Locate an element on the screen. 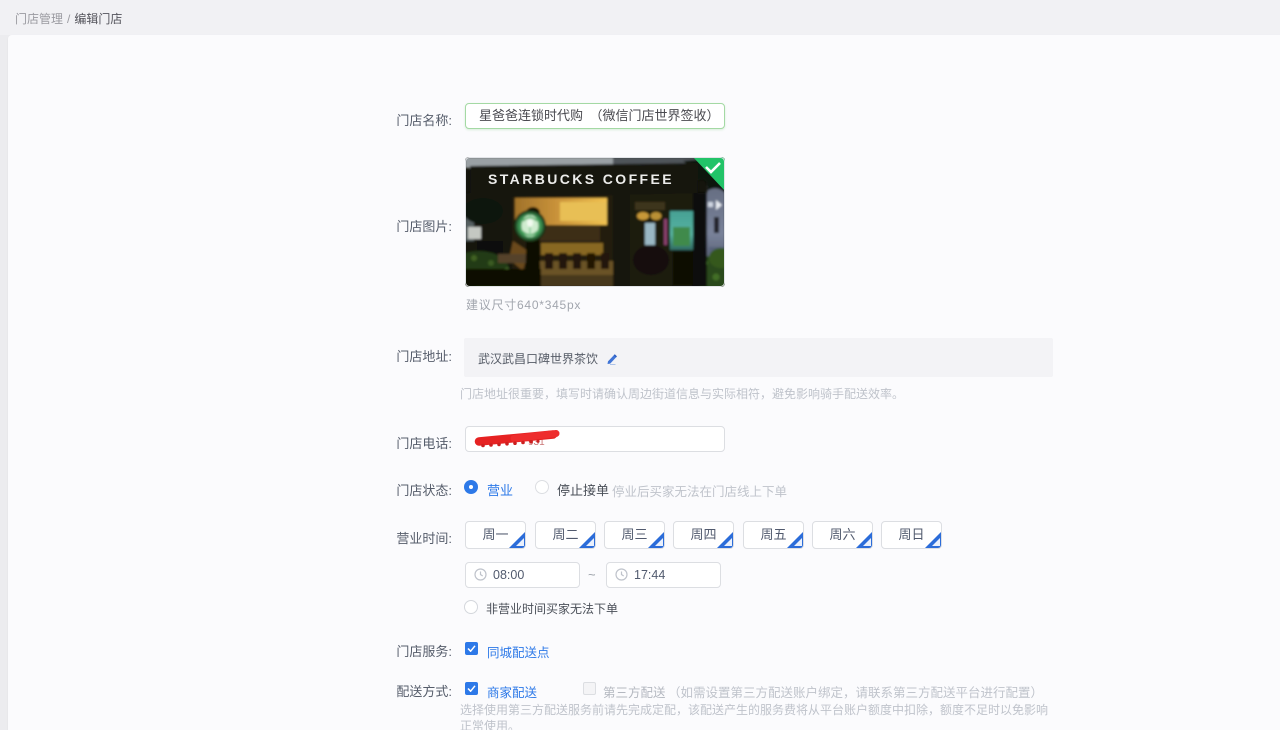 The width and height of the screenshot is (1280, 730). svg-text: STARBUCKS COFFEE is located at coordinates (581, 179).